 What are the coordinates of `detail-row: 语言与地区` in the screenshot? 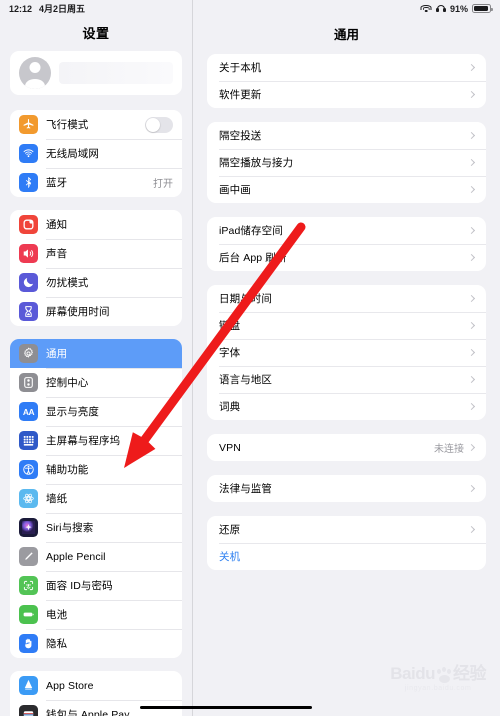 It's located at (346, 379).